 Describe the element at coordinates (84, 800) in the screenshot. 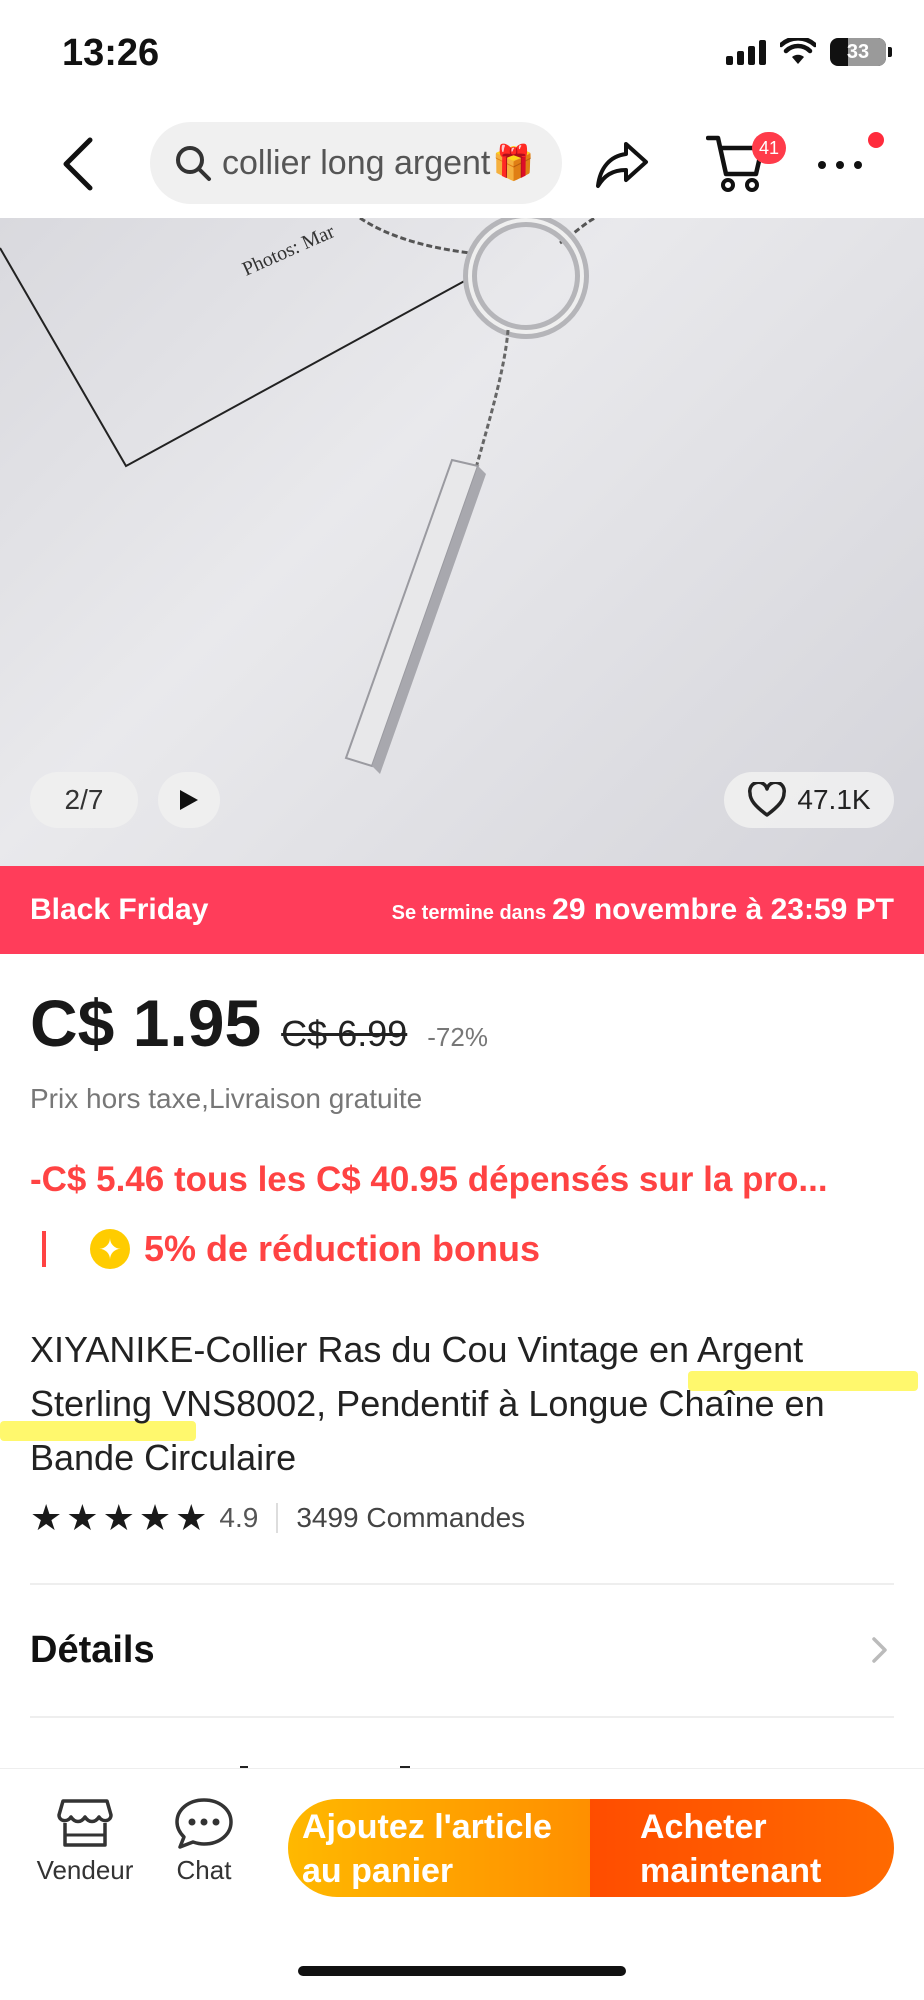

I see `image-counter: 2/7` at that location.